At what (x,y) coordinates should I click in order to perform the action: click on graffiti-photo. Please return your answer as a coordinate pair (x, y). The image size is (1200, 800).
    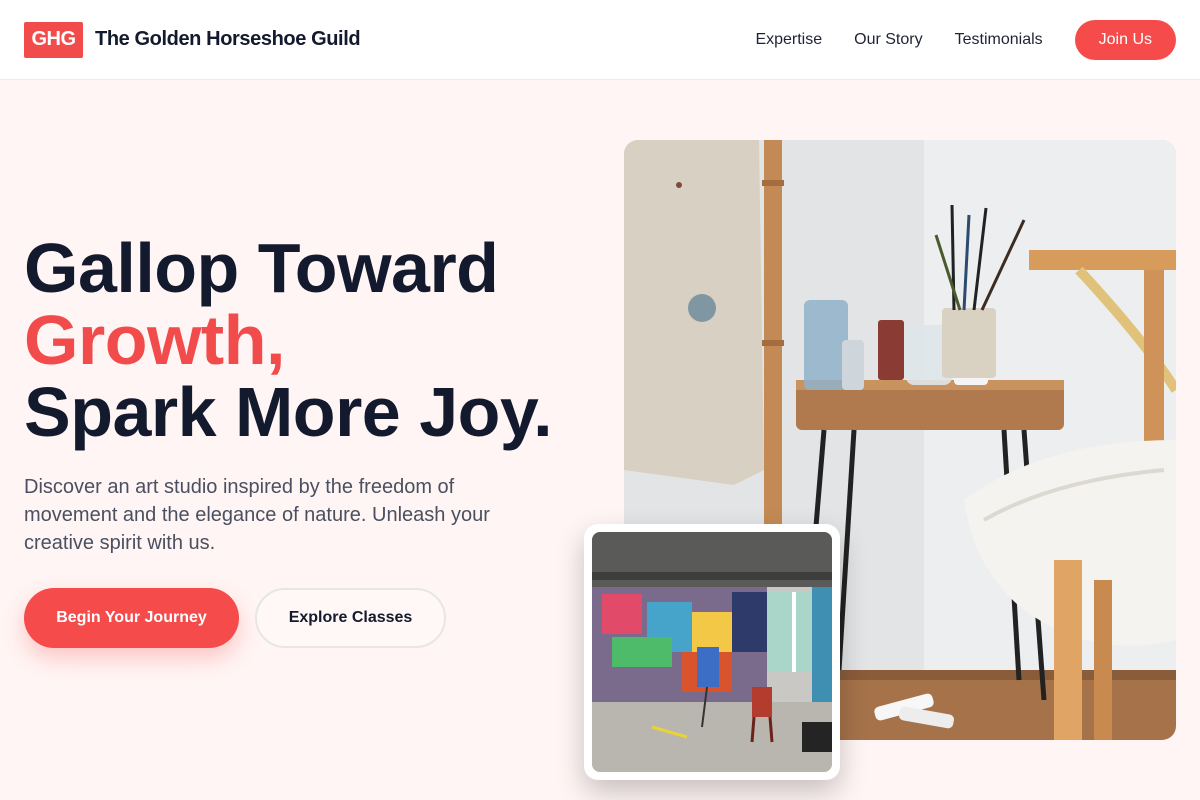
    Looking at the image, I should click on (712, 652).